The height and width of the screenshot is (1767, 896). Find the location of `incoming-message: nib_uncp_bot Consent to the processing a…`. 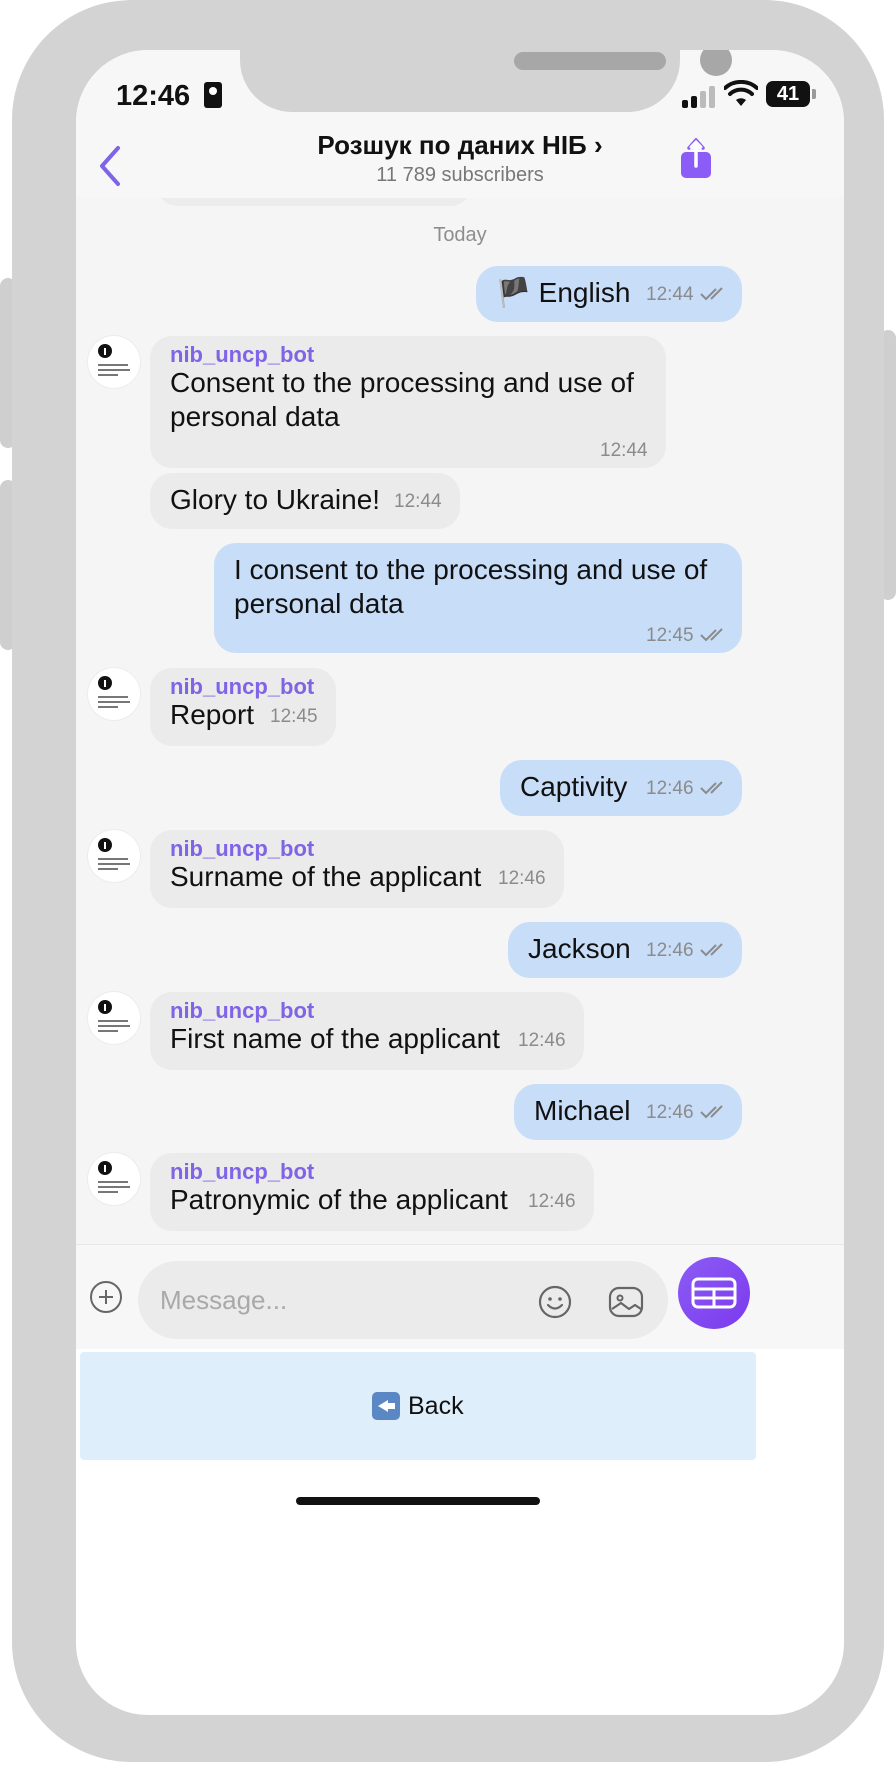

incoming-message: nib_uncp_bot Consent to the processing a… is located at coordinates (408, 402).